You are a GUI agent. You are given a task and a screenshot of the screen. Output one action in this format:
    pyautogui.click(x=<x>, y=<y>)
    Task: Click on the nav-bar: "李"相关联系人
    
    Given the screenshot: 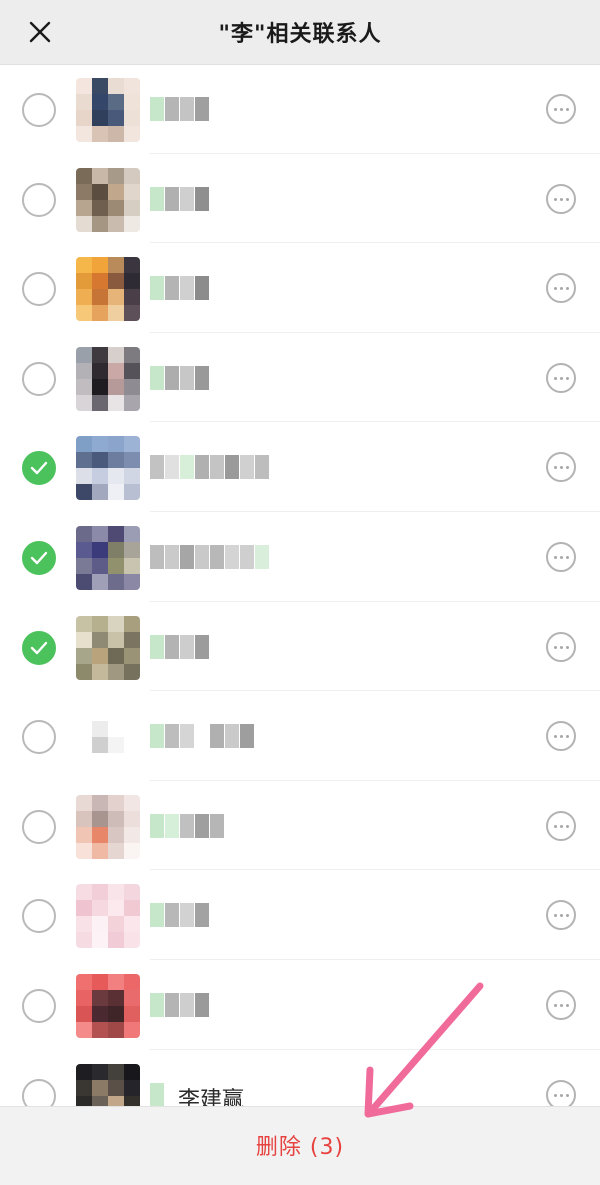 What is the action you would take?
    pyautogui.click(x=300, y=32)
    